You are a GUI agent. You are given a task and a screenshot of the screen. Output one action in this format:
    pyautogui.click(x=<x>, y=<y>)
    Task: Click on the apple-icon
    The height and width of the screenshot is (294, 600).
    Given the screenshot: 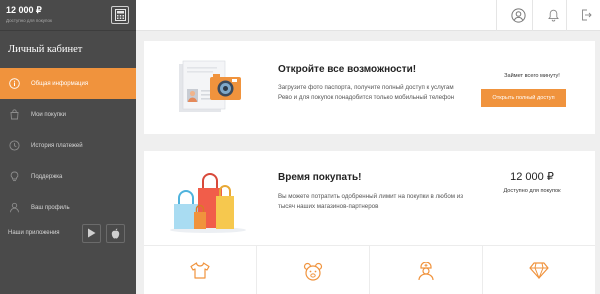 What is the action you would take?
    pyautogui.click(x=115, y=233)
    